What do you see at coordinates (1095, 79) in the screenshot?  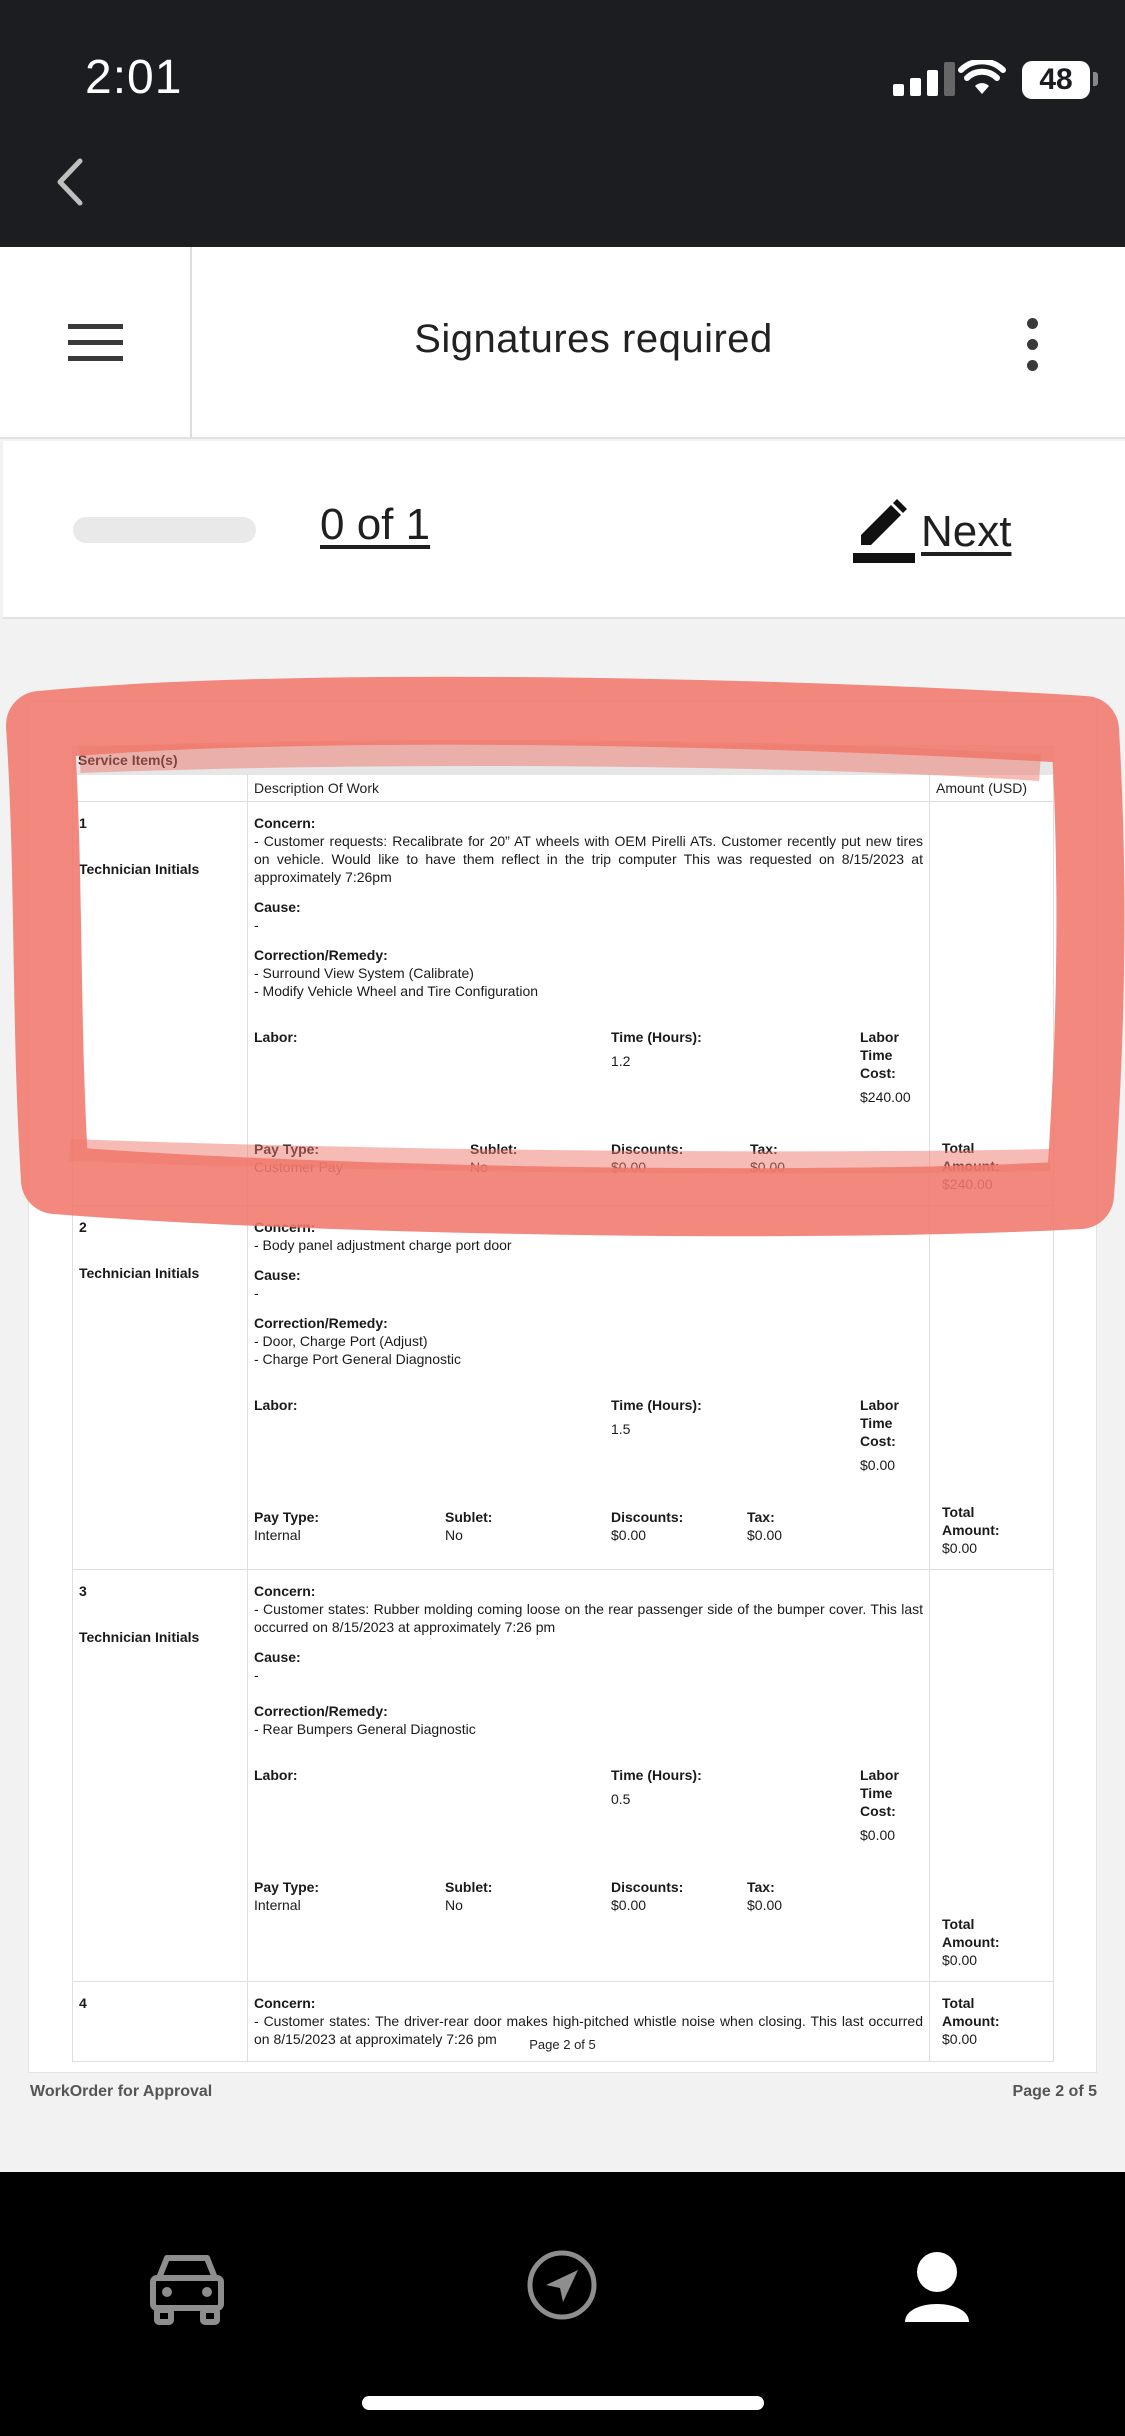 I see `battery-nub` at bounding box center [1095, 79].